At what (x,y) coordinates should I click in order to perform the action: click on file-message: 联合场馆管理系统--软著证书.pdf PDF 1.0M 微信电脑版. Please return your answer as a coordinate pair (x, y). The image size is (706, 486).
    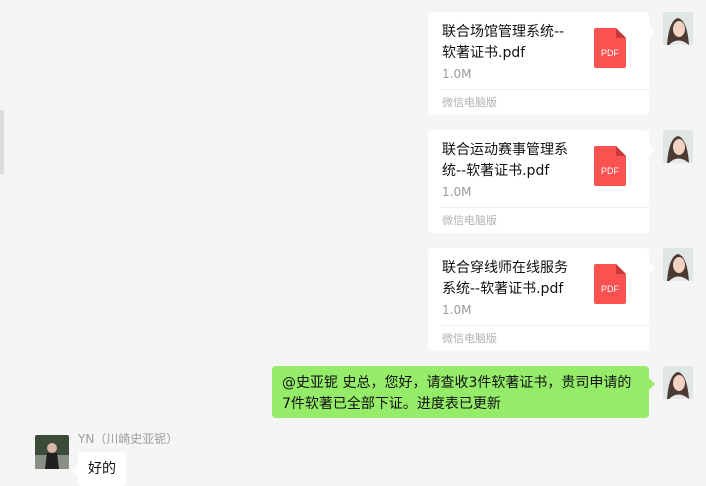
    Looking at the image, I should click on (541, 63).